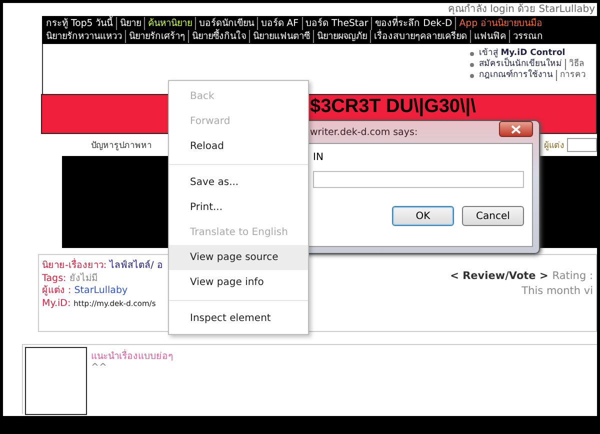 The image size is (600, 434). I want to click on recommend-text: ^^, so click(99, 367).